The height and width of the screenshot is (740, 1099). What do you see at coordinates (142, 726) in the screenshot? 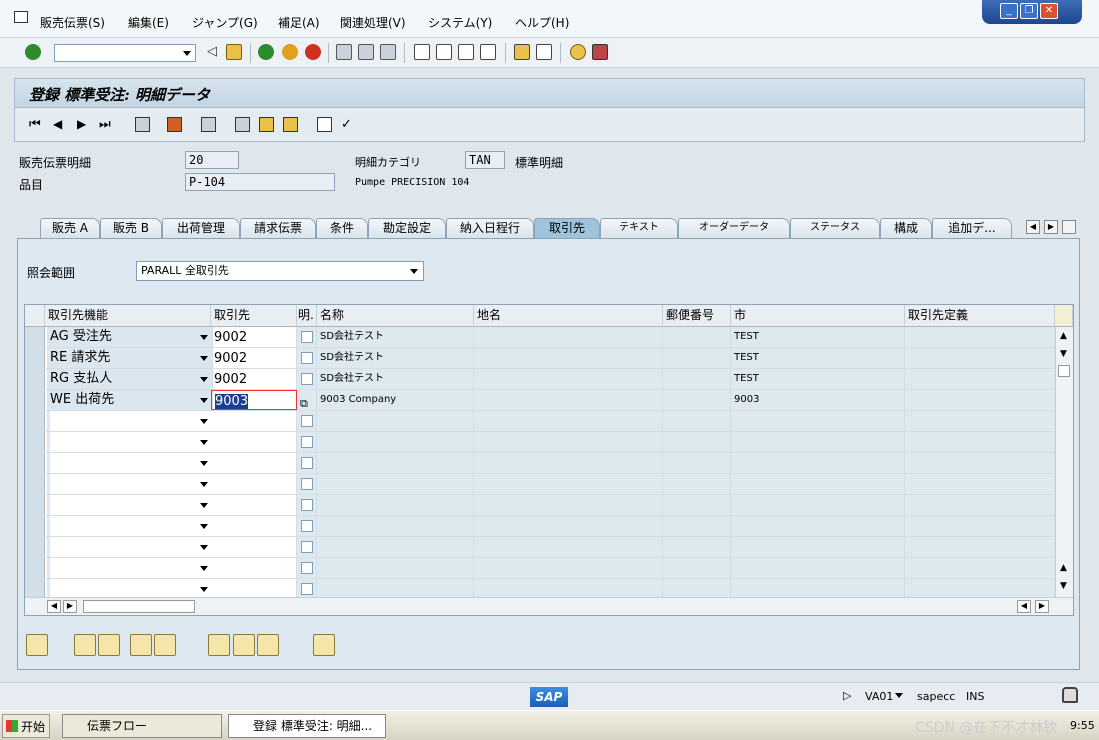
I see `task-document-flow: 伝票フロー` at bounding box center [142, 726].